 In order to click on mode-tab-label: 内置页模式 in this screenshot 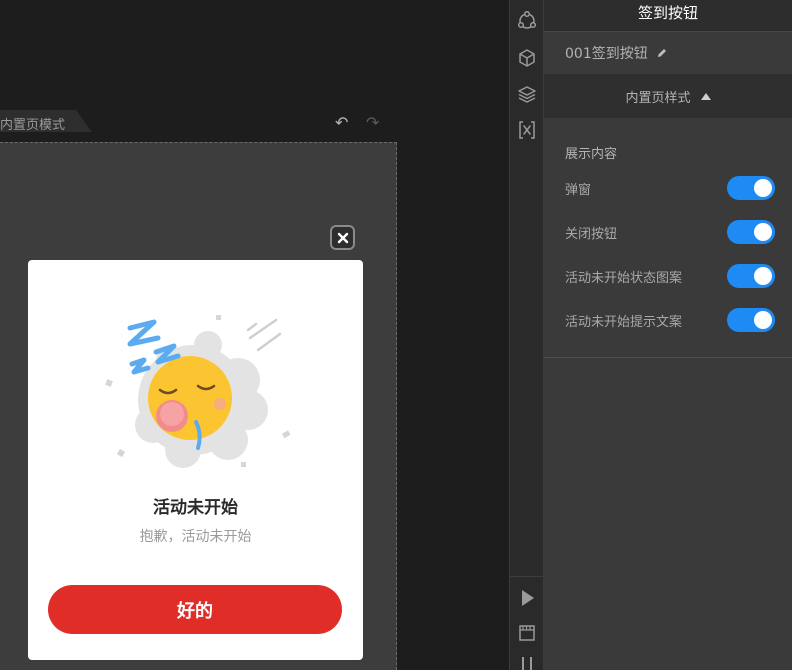, I will do `click(33, 125)`.